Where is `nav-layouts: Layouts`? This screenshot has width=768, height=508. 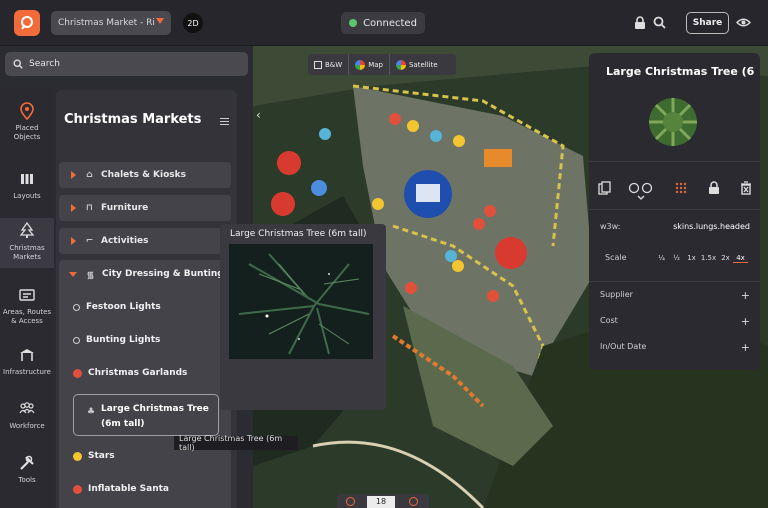
nav-layouts: Layouts is located at coordinates (27, 185).